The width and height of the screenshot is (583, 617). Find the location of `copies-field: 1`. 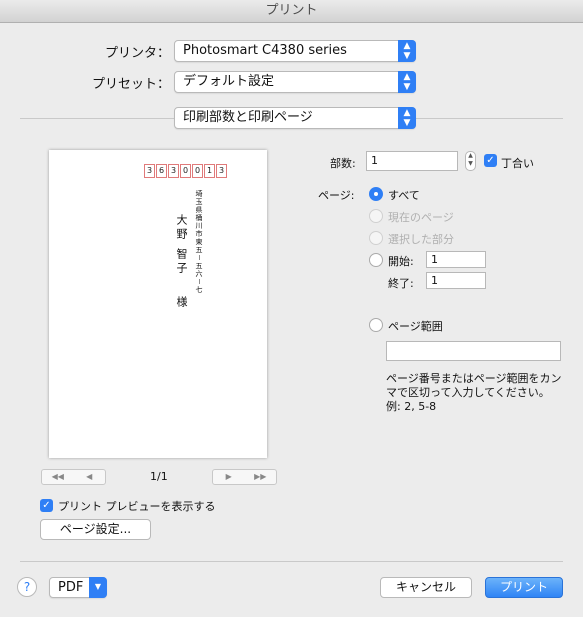

copies-field: 1 is located at coordinates (412, 161).